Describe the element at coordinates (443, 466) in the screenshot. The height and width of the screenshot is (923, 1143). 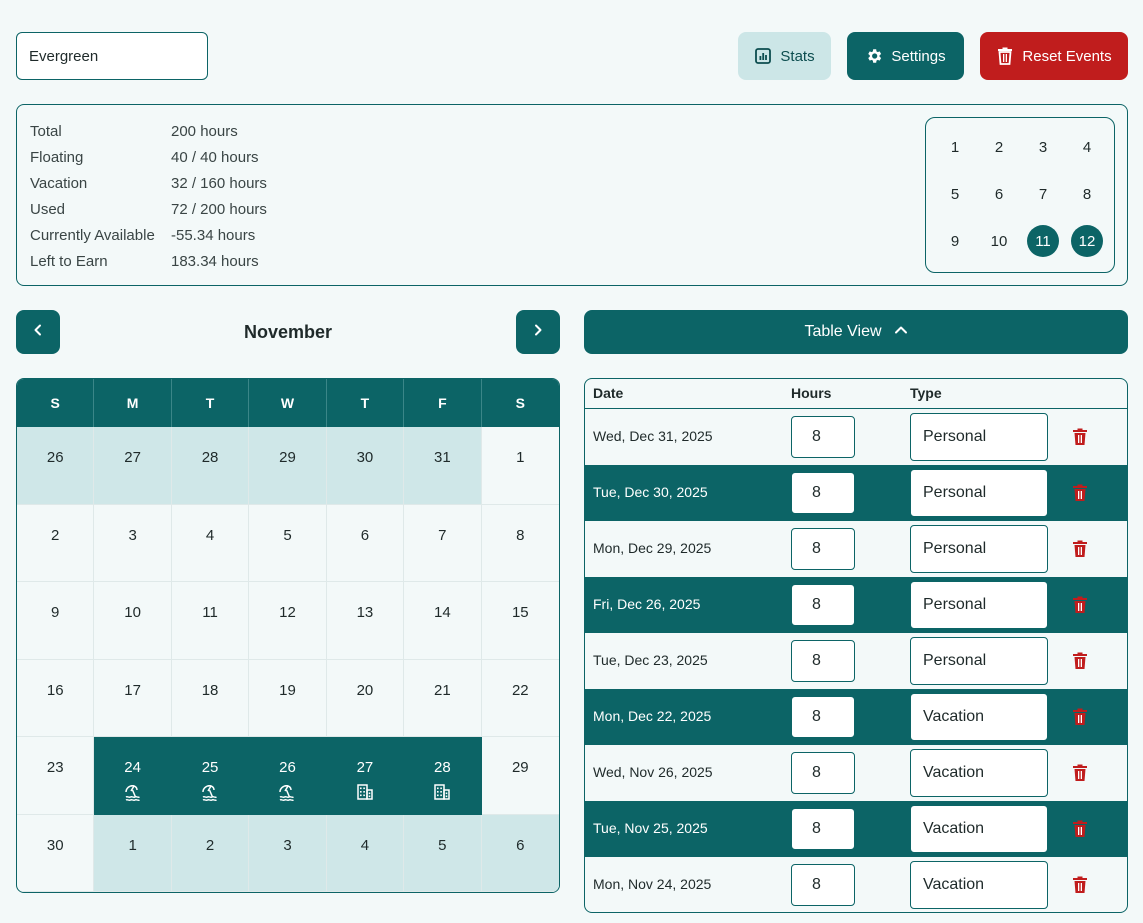
I see `calendar-day: 31` at that location.